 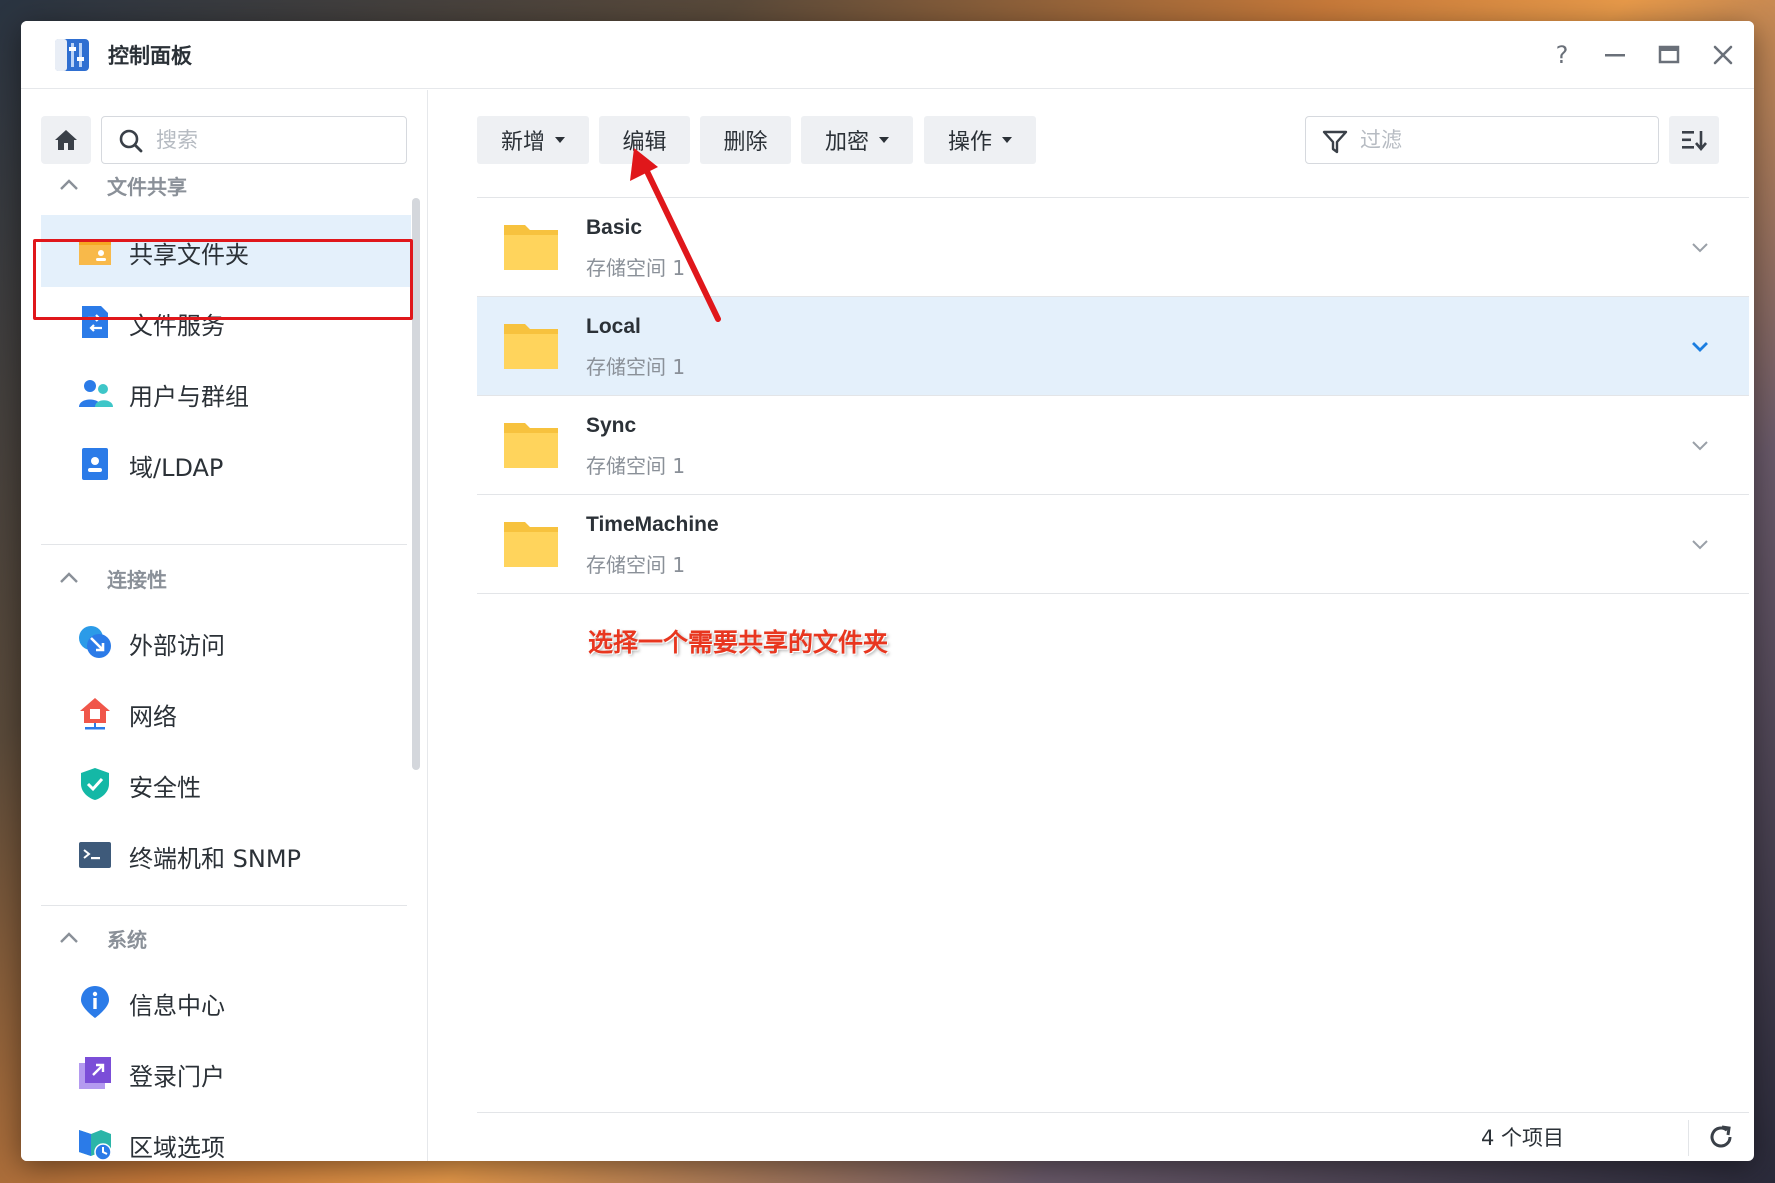 I want to click on help-button: ?, so click(x=1562, y=55).